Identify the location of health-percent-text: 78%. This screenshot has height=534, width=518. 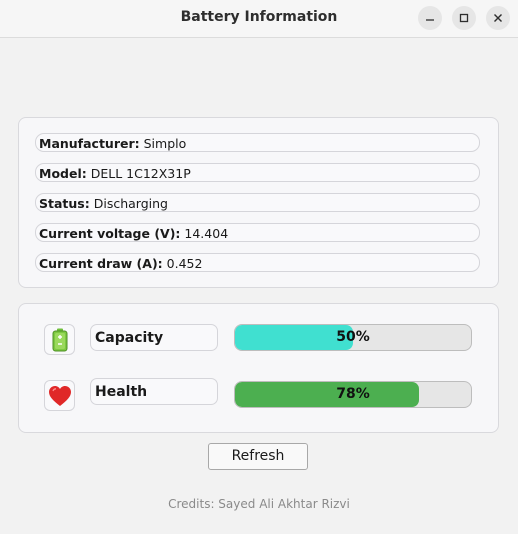
(353, 394).